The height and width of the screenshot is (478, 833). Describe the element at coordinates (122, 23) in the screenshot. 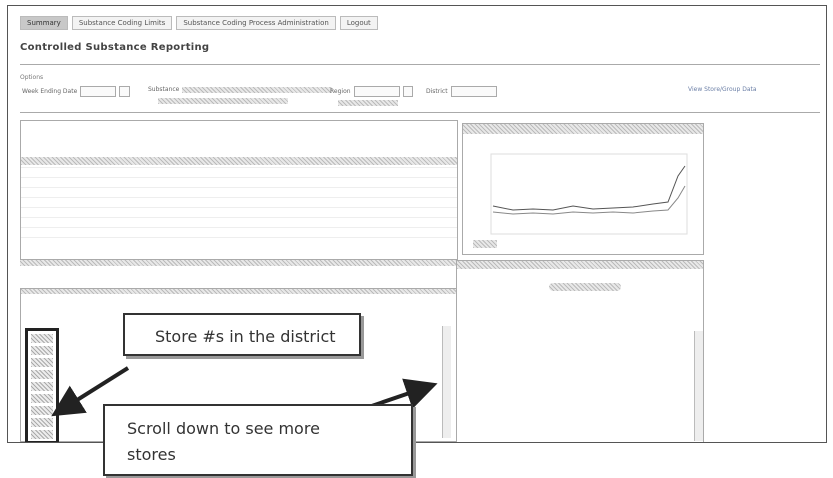

I see `tab-coding-limits: Substance Coding Limits` at that location.